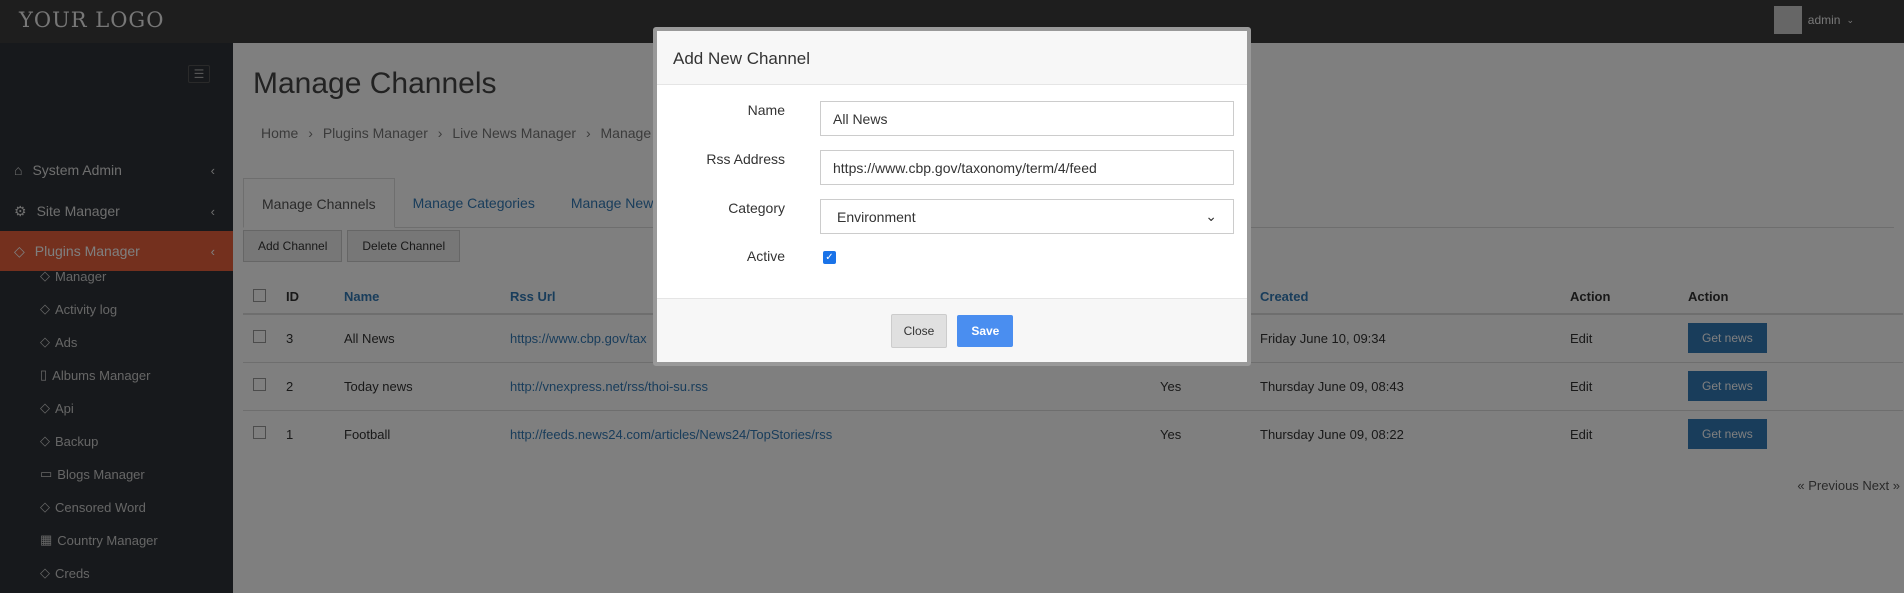  I want to click on active-row: Active ✓, so click(952, 258).